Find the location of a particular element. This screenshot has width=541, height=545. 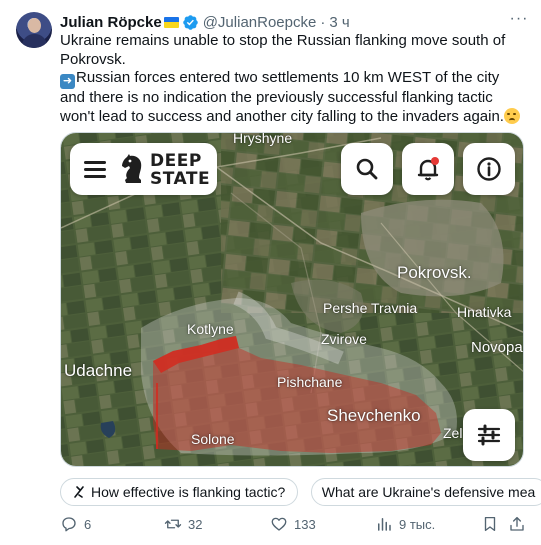

repost-button: 32 is located at coordinates (183, 524).